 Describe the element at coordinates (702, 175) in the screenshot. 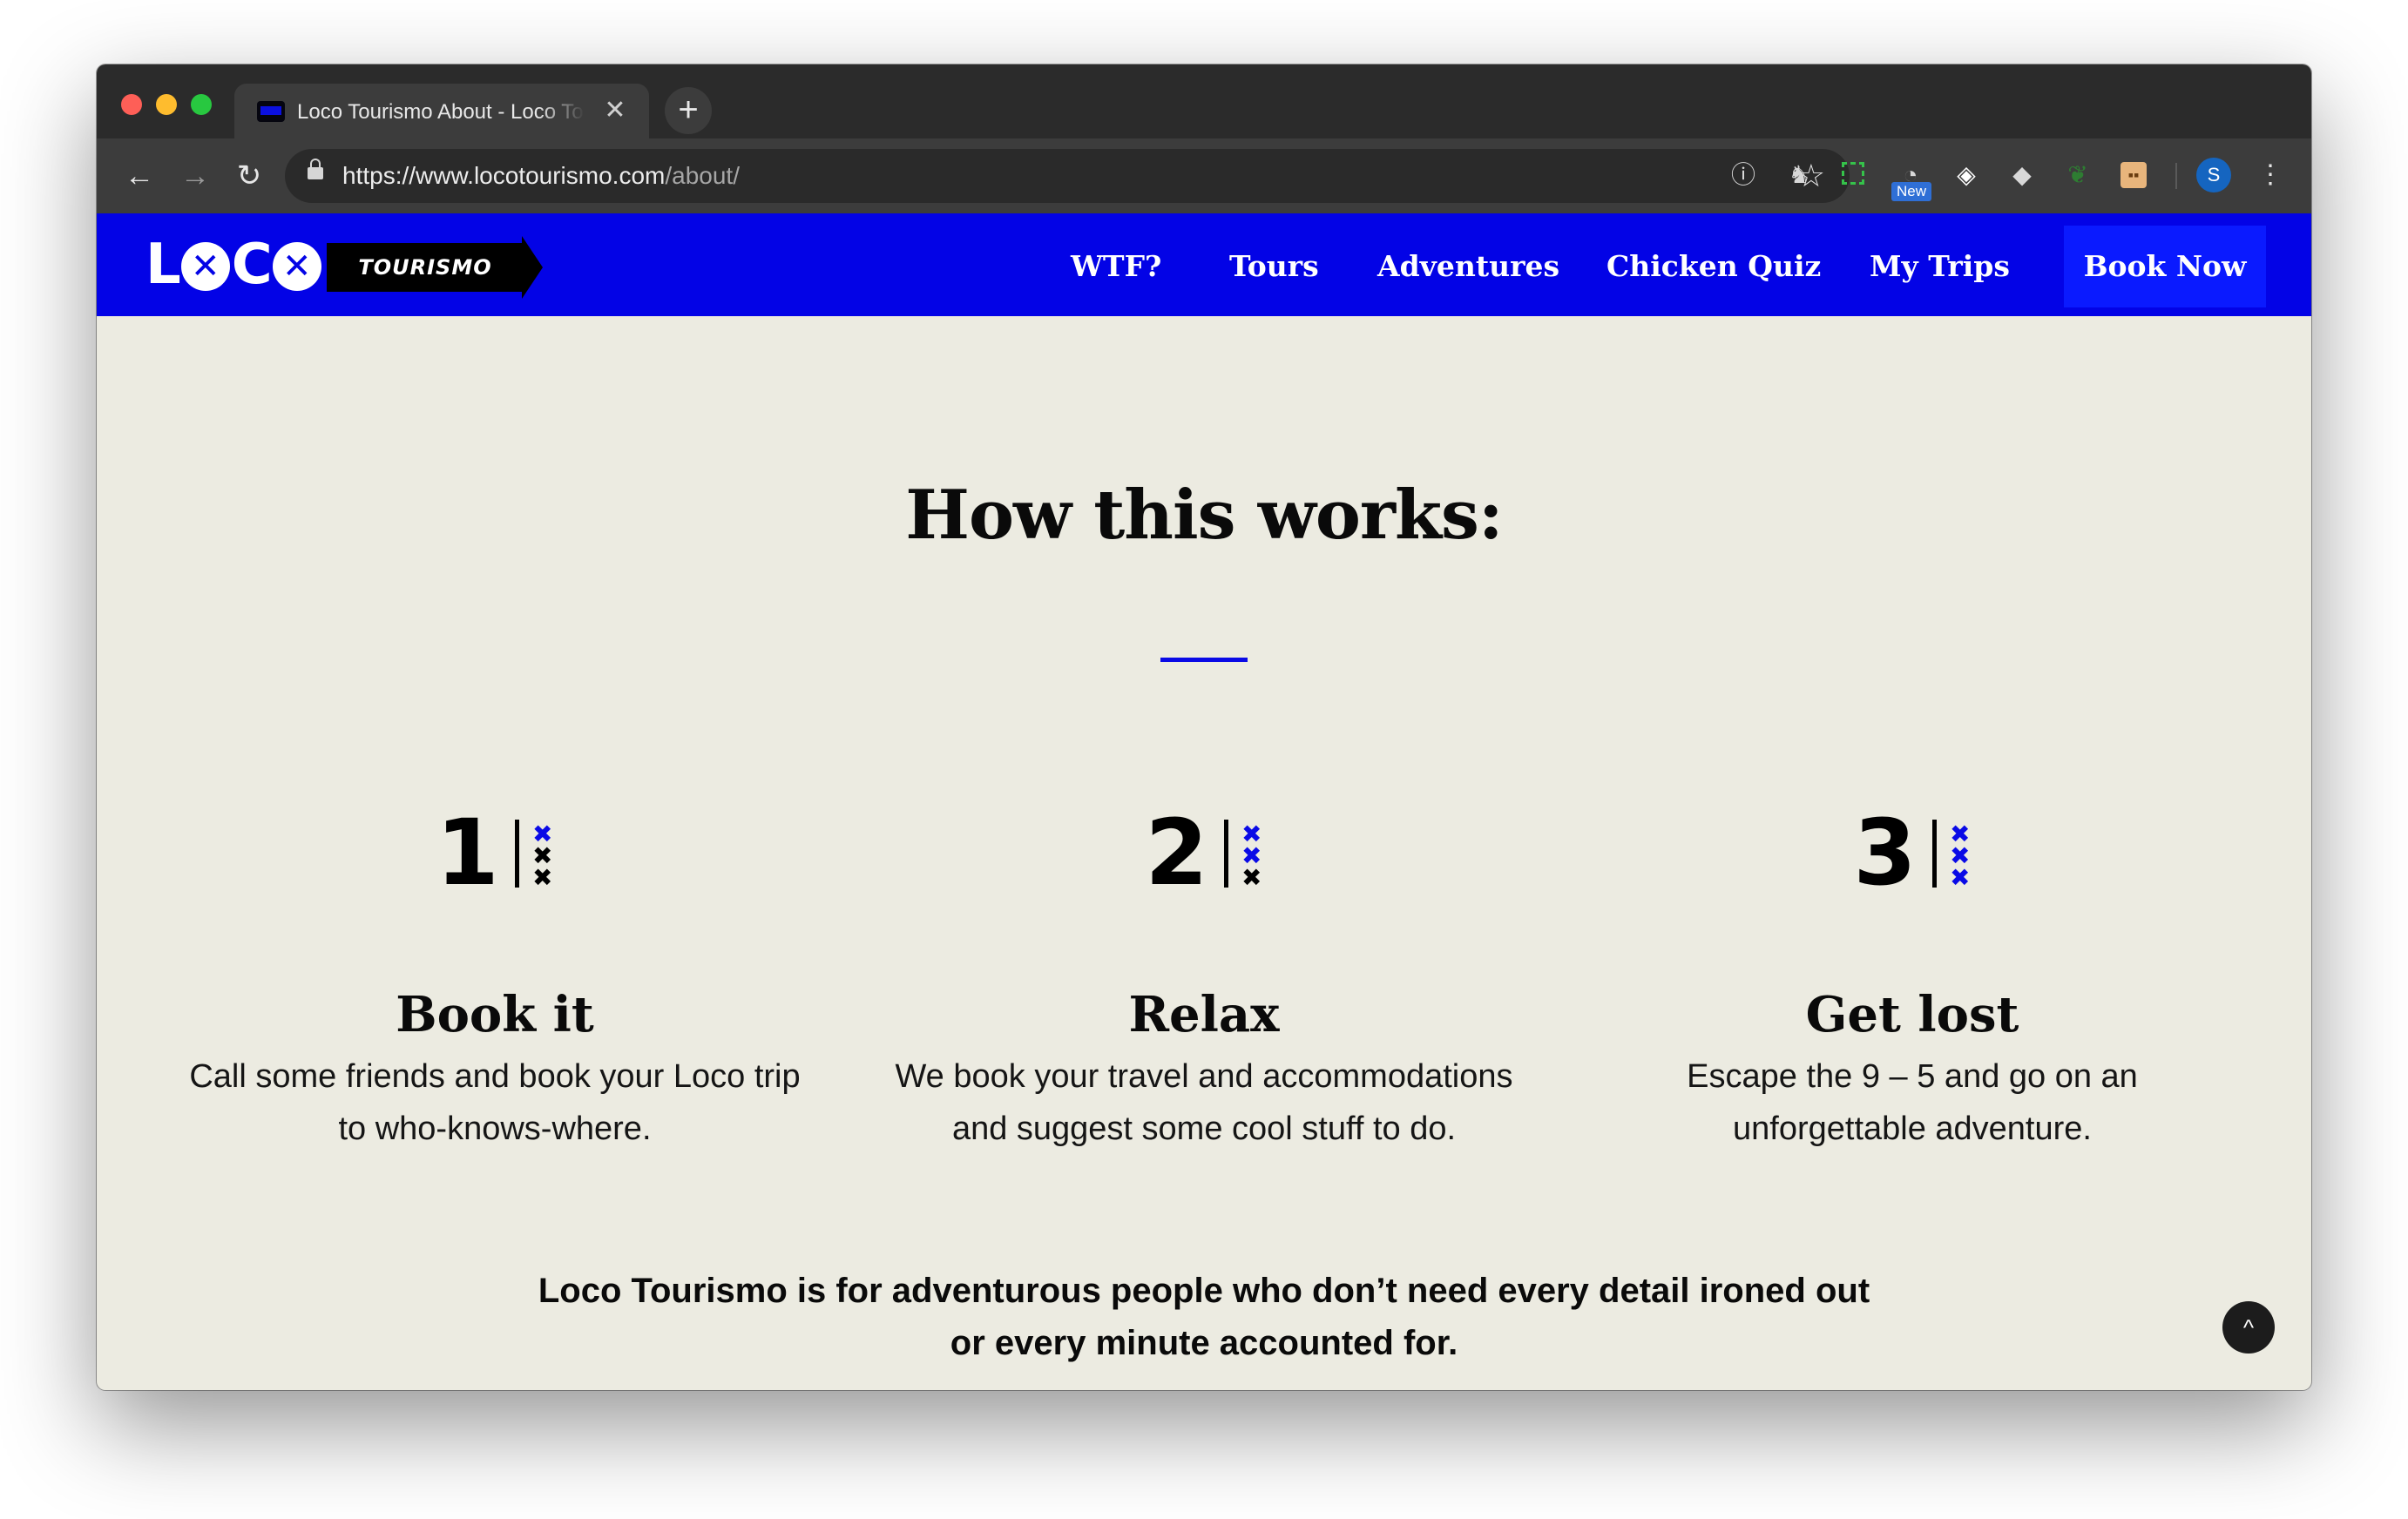

I see `url-path: /about/` at that location.